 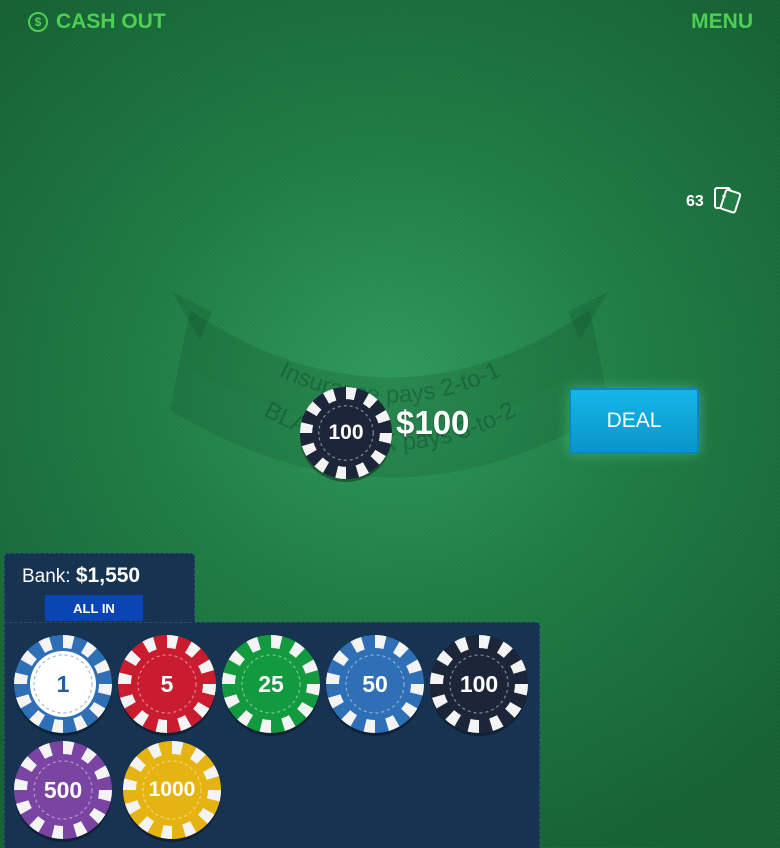 I want to click on cards-icon, so click(x=727, y=201).